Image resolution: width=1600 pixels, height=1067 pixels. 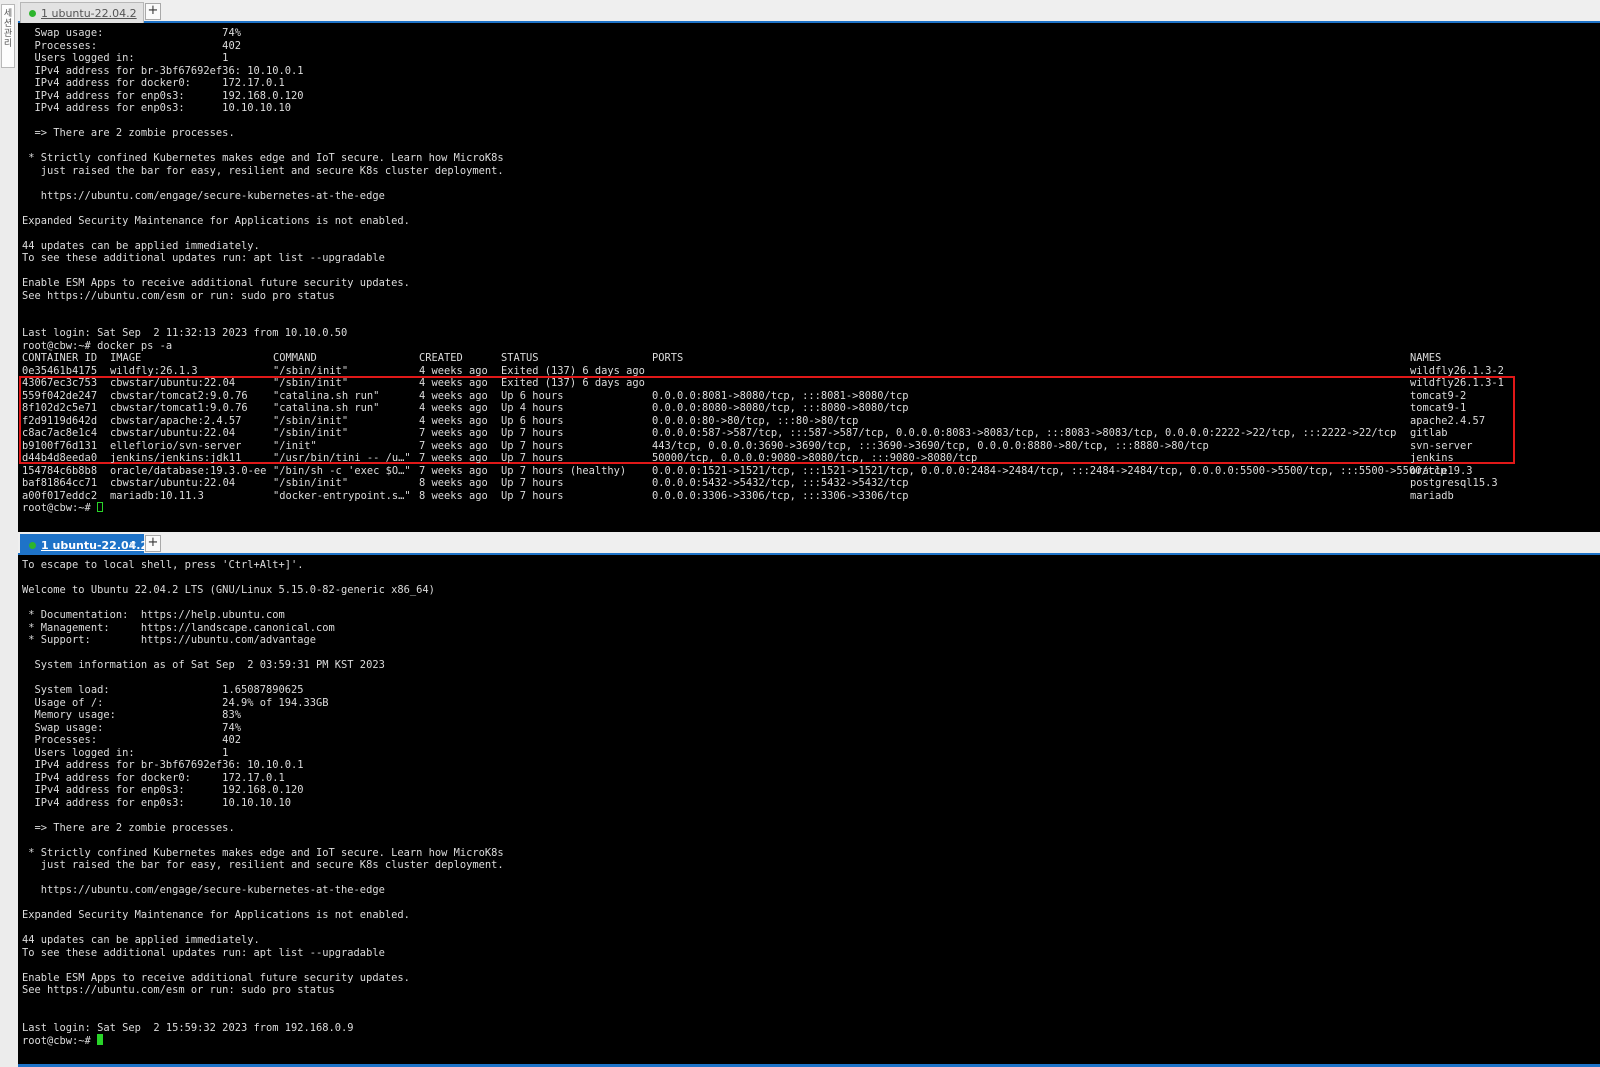 What do you see at coordinates (60, 470) in the screenshot?
I see `docker-cell: 154784c6b8b8` at bounding box center [60, 470].